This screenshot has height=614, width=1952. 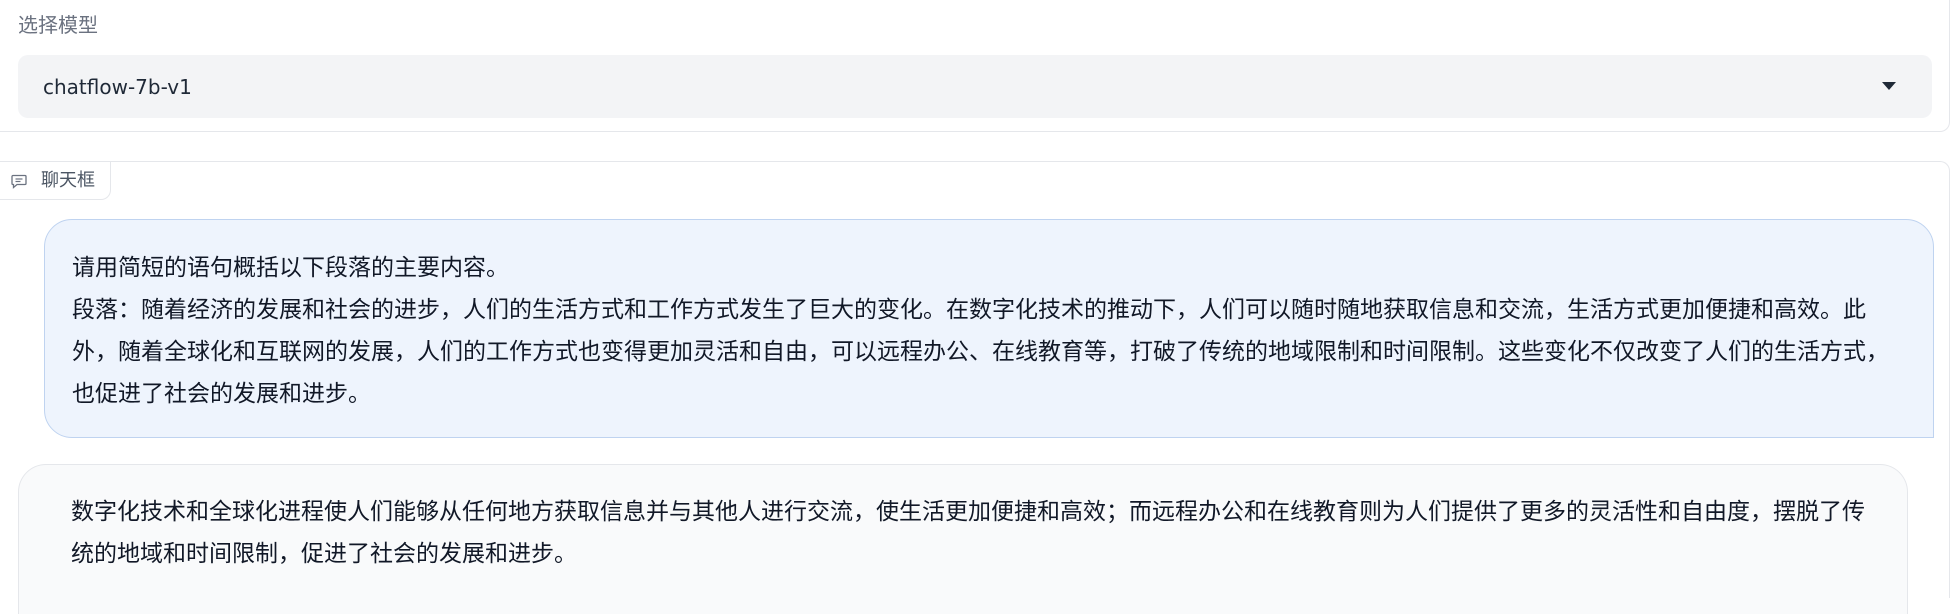 What do you see at coordinates (58, 25) in the screenshot?
I see `model-selector-label: 选择模型` at bounding box center [58, 25].